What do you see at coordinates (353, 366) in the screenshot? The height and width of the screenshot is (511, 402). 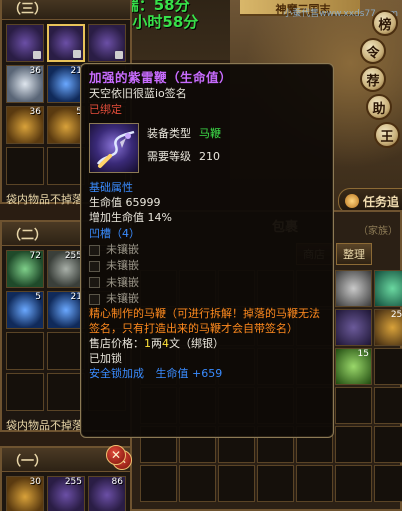 I see `bag-slot: 15` at bounding box center [353, 366].